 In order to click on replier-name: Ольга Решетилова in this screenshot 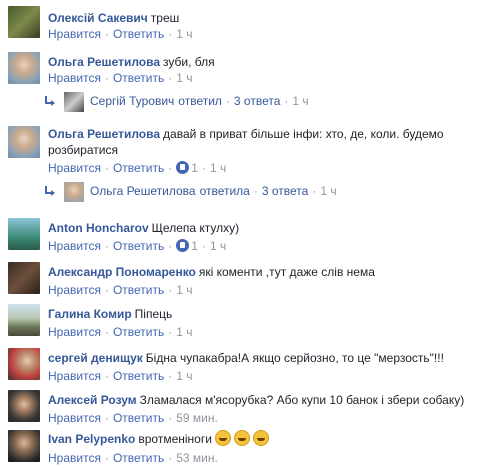, I will do `click(143, 191)`.